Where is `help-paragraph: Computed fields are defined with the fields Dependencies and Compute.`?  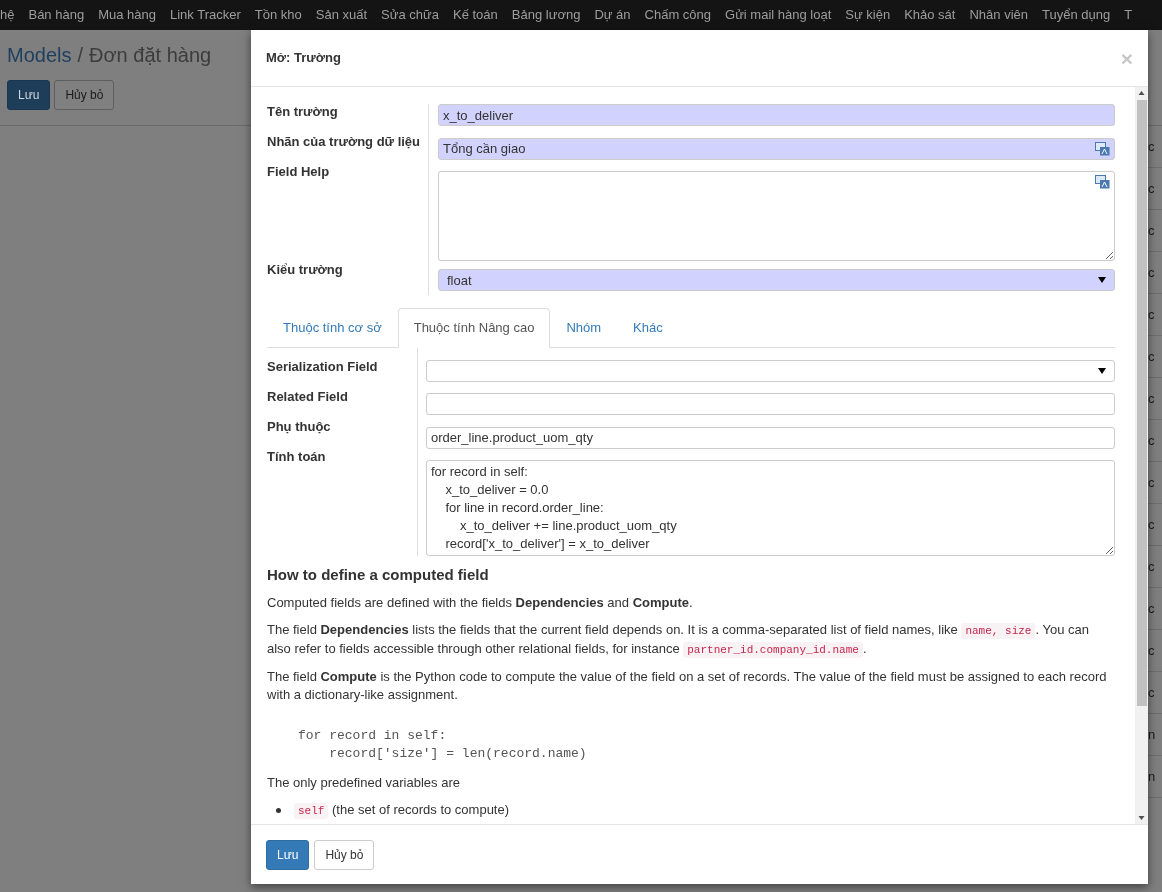 help-paragraph: Computed fields are defined with the fields Dependencies and Compute. is located at coordinates (480, 602).